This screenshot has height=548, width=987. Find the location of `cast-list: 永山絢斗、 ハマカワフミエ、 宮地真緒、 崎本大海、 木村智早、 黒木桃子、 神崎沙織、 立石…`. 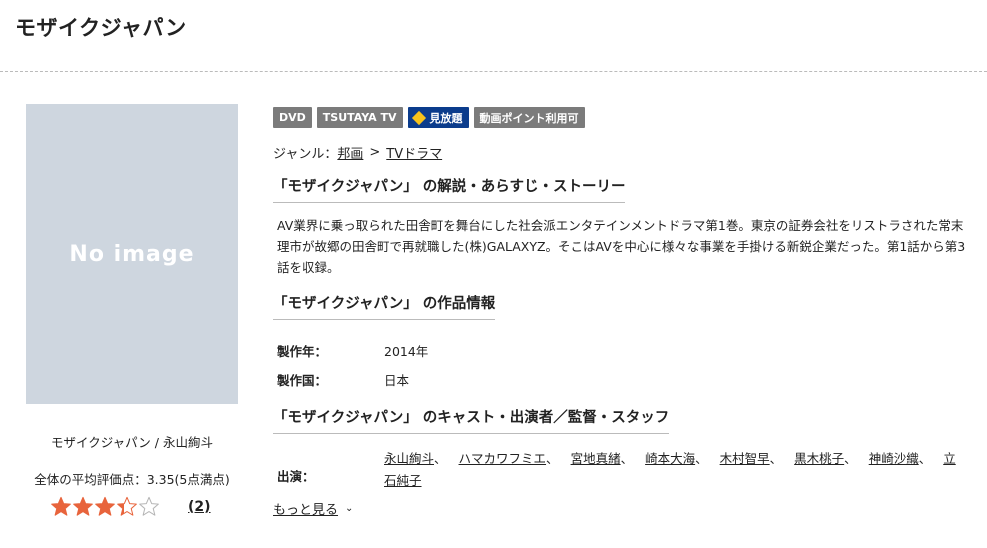

cast-list: 永山絢斗、 ハマカワフミエ、 宮地真緒、 崎本大海、 木村智早、 黒木桃子、 神崎沙織、 立石… is located at coordinates (674, 470).